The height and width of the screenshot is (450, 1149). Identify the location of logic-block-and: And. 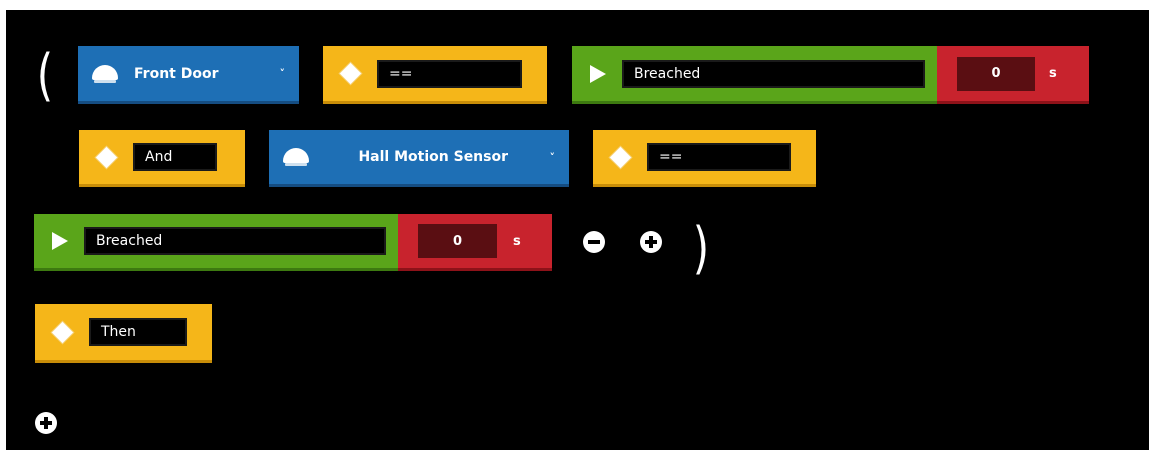
(162, 158).